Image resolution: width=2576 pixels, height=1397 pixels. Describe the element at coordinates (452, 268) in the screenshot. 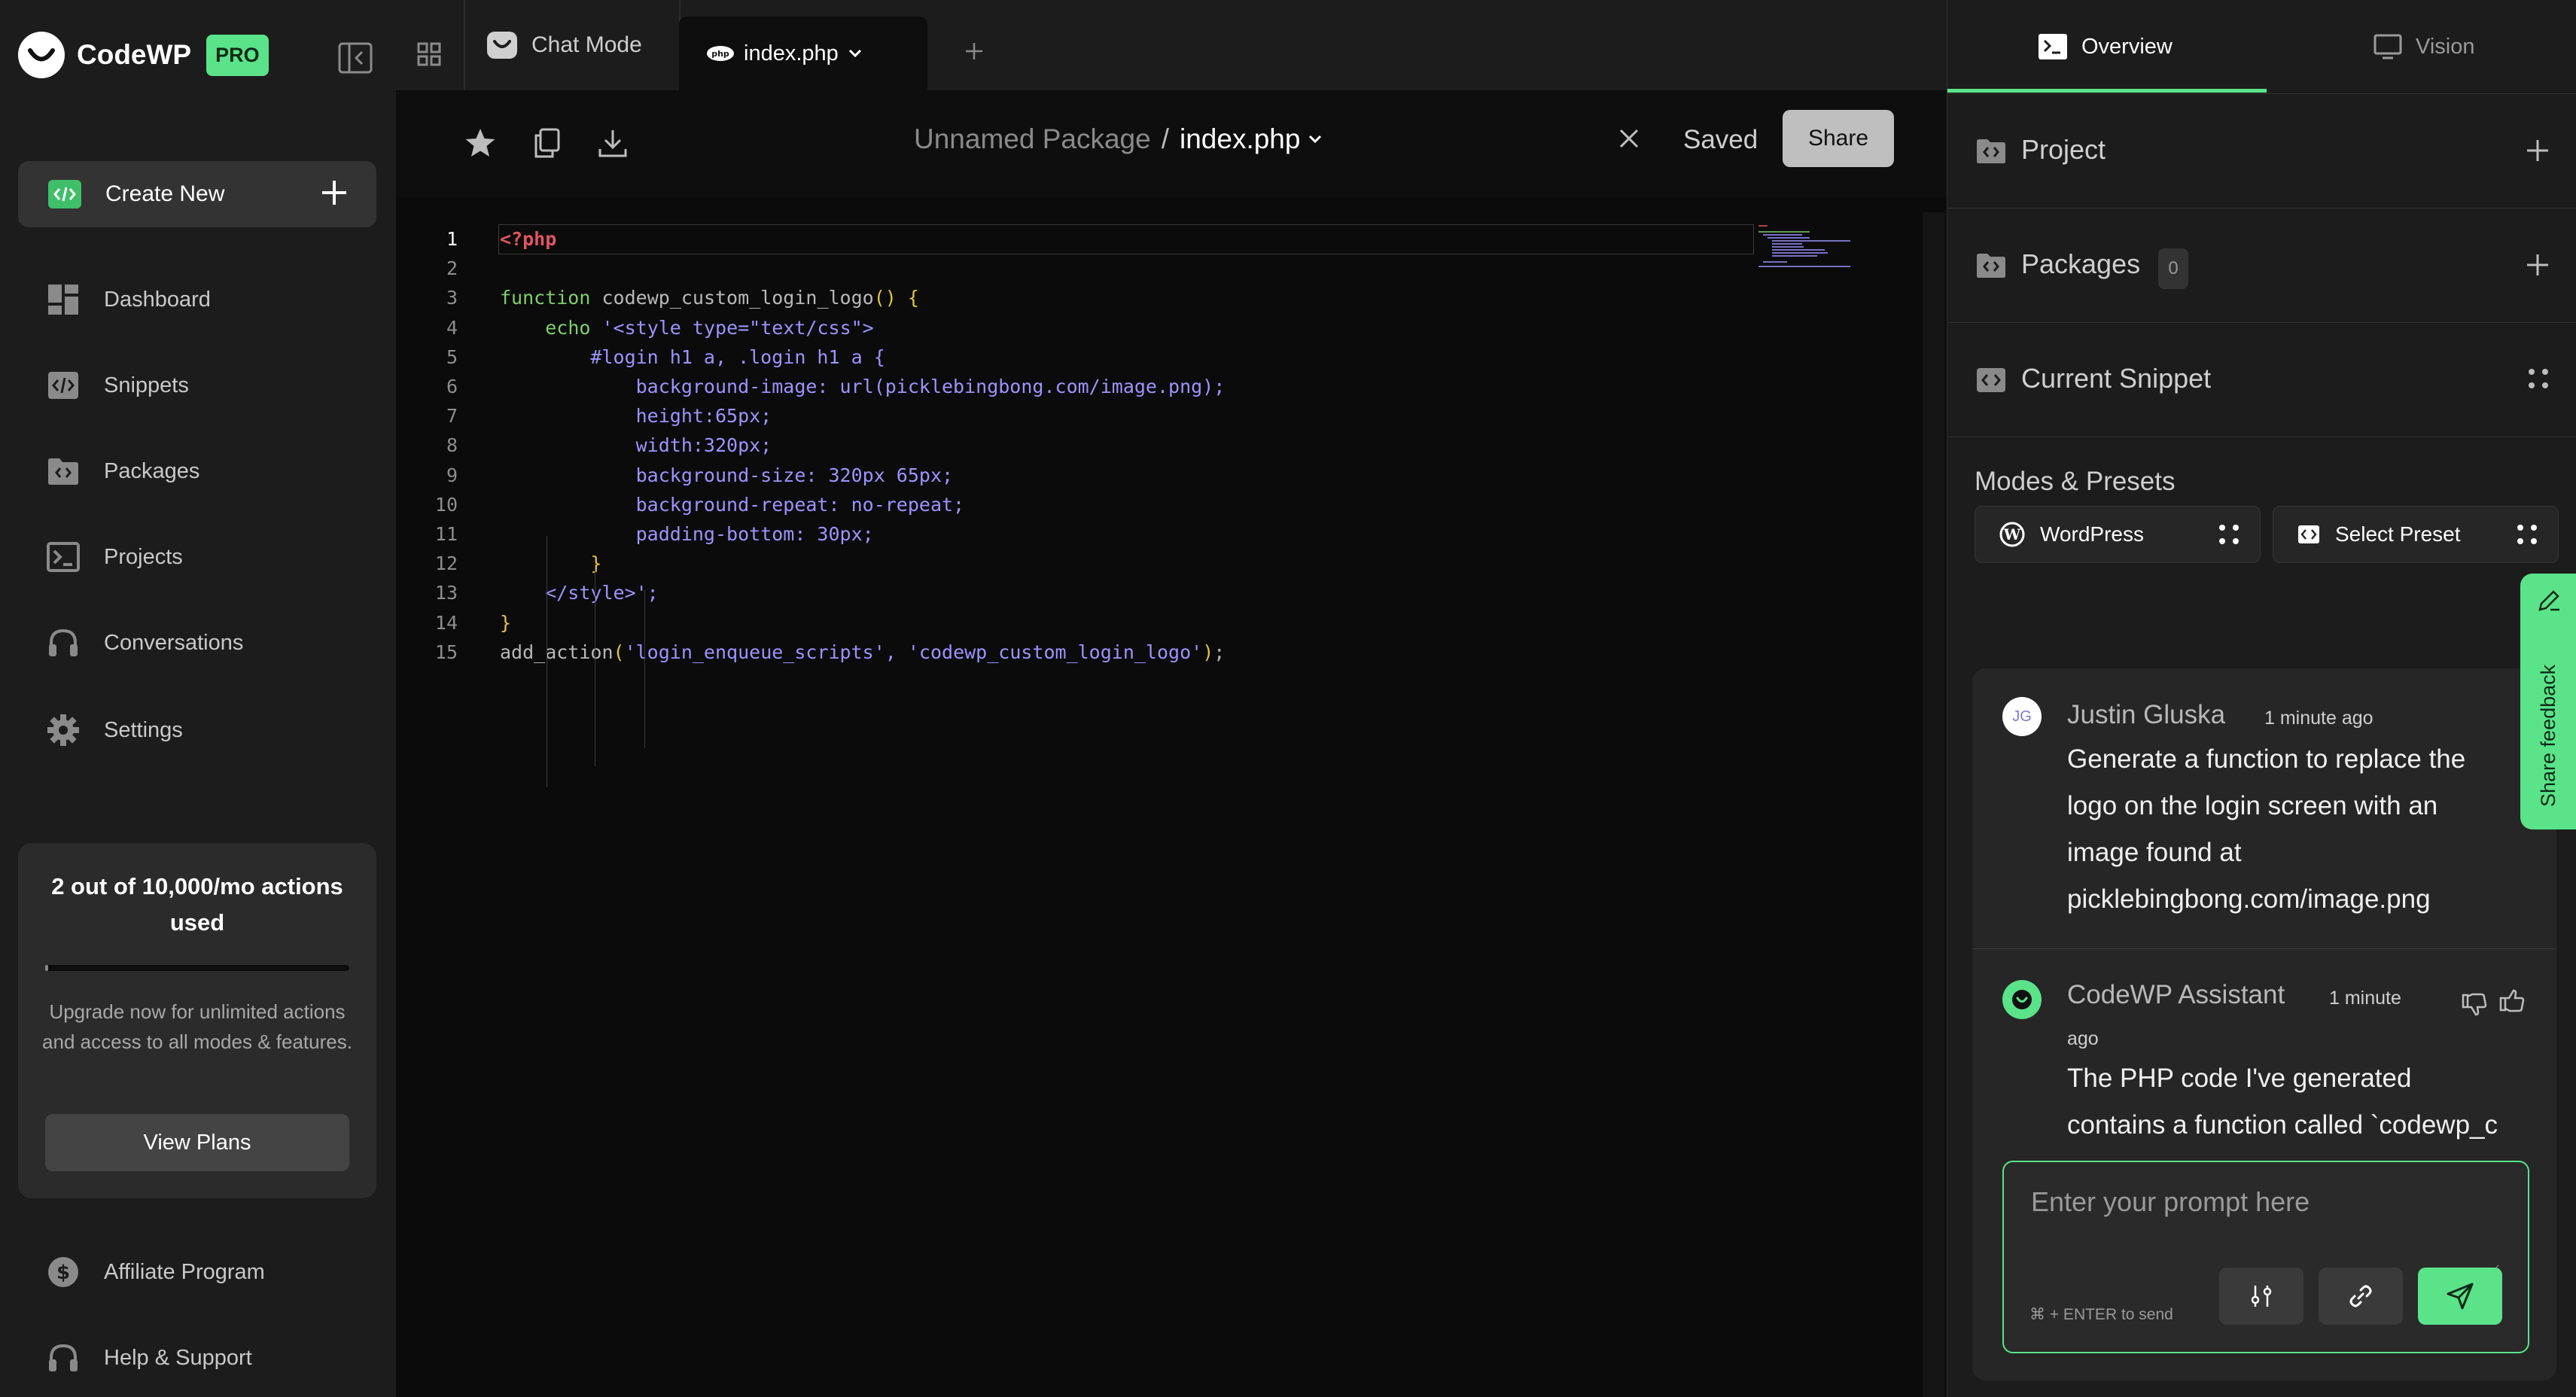

I see `line-number: 2` at that location.